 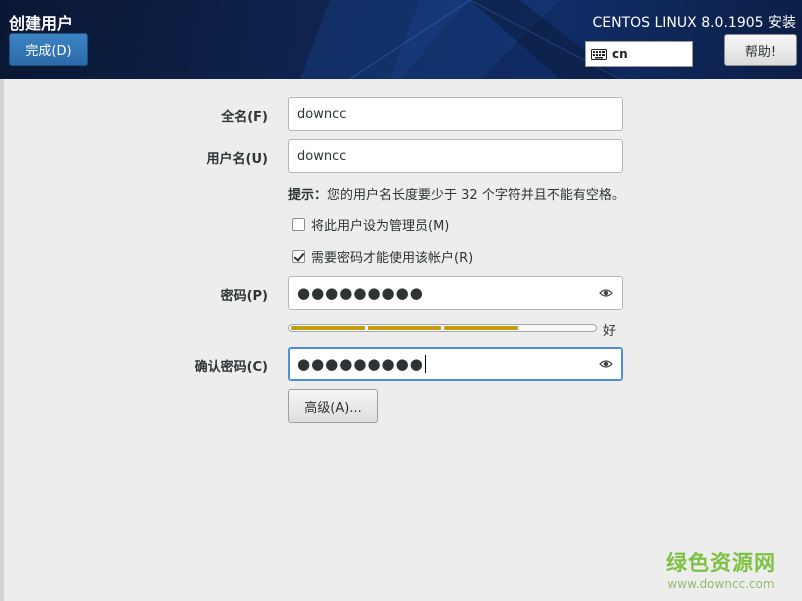 I want to click on admin-checkbox-row: 将此用户设为管理员(M), so click(x=370, y=224).